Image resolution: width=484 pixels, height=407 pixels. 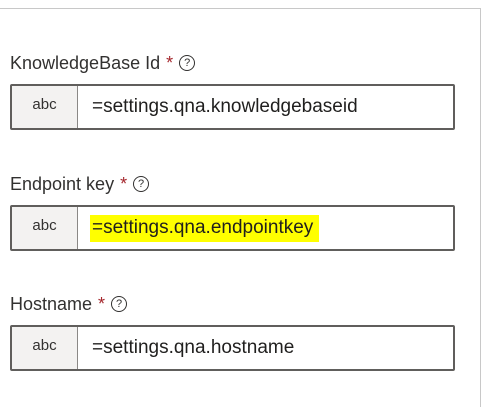 I want to click on field-label: KnowledgeBase Id, so click(x=85, y=62).